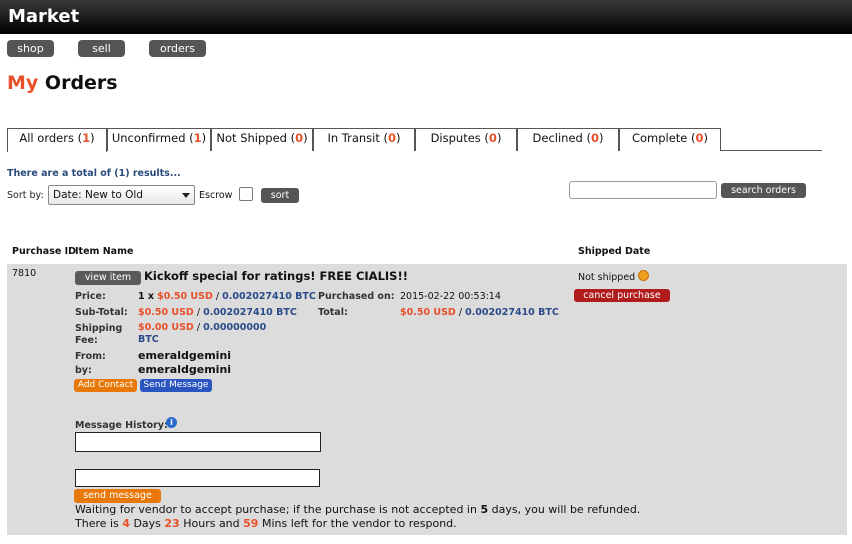  Describe the element at coordinates (251, 523) in the screenshot. I see `status-mins: 59` at that location.